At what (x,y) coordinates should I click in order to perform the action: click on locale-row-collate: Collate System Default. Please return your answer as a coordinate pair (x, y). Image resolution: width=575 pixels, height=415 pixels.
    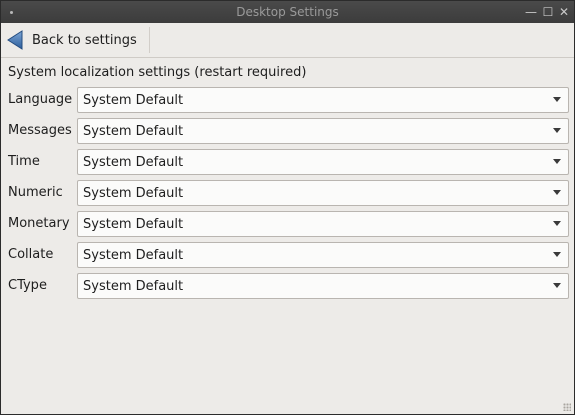
    Looking at the image, I should click on (287, 255).